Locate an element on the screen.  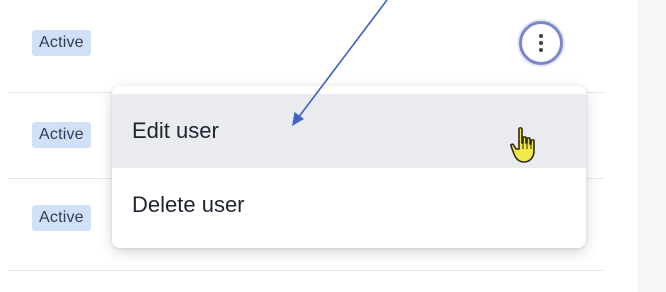
row-divider is located at coordinates (306, 270).